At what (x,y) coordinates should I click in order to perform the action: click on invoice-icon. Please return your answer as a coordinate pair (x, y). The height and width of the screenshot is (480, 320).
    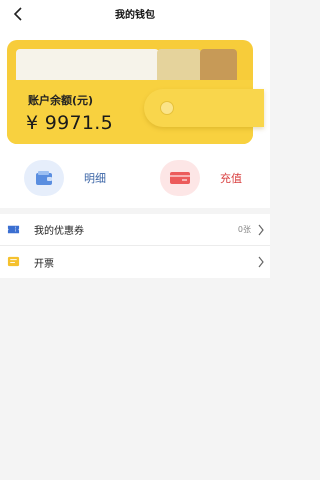
    Looking at the image, I should click on (13, 261).